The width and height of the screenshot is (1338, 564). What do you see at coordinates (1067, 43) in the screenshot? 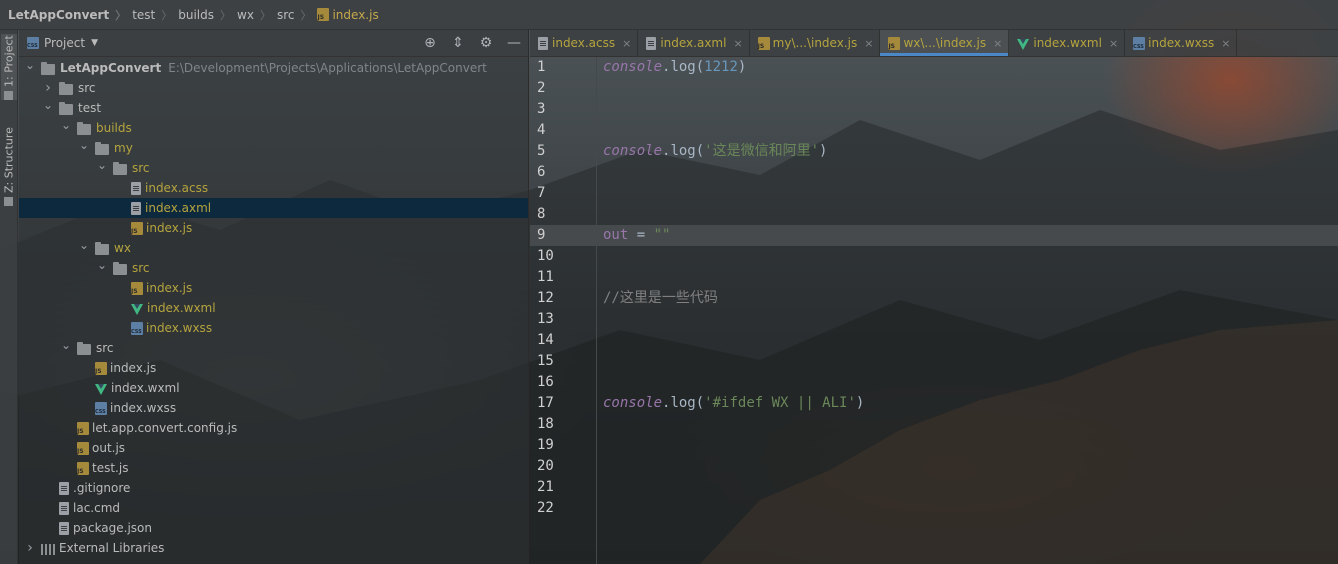
I see `editor-tab: index.wxml ×` at bounding box center [1067, 43].